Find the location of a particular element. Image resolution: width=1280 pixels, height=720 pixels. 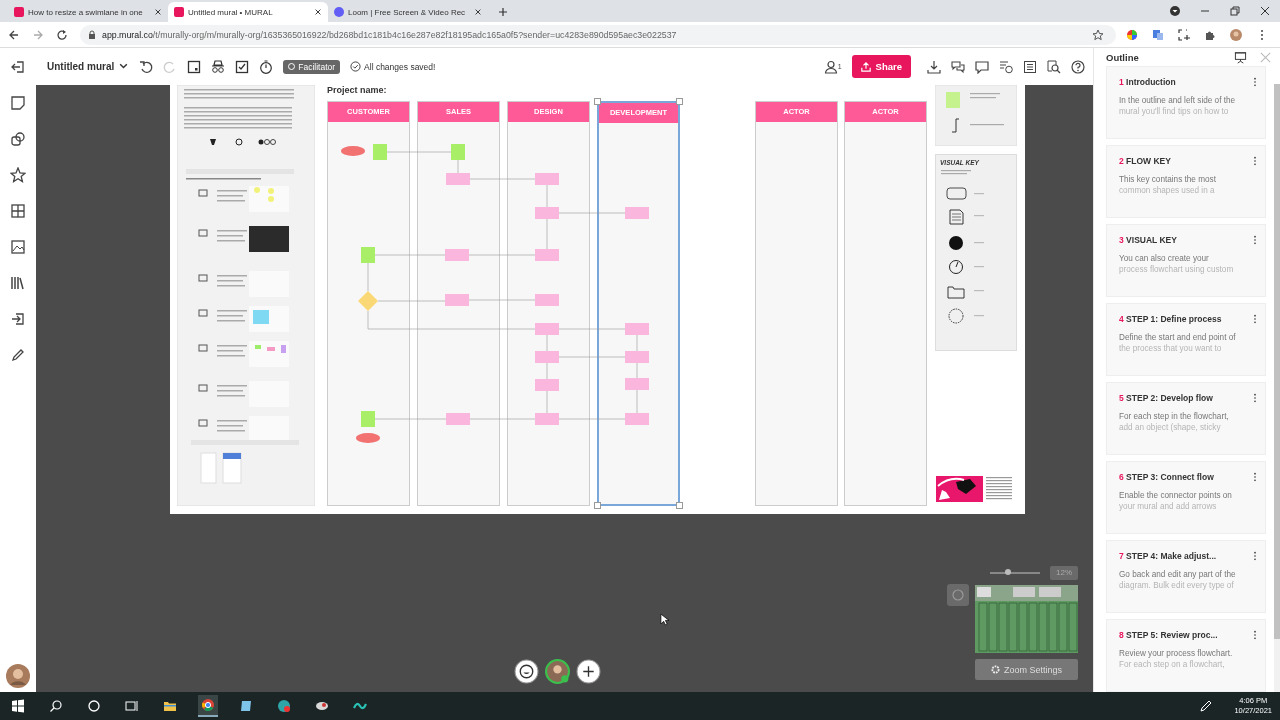

search-icon is located at coordinates (1054, 66).